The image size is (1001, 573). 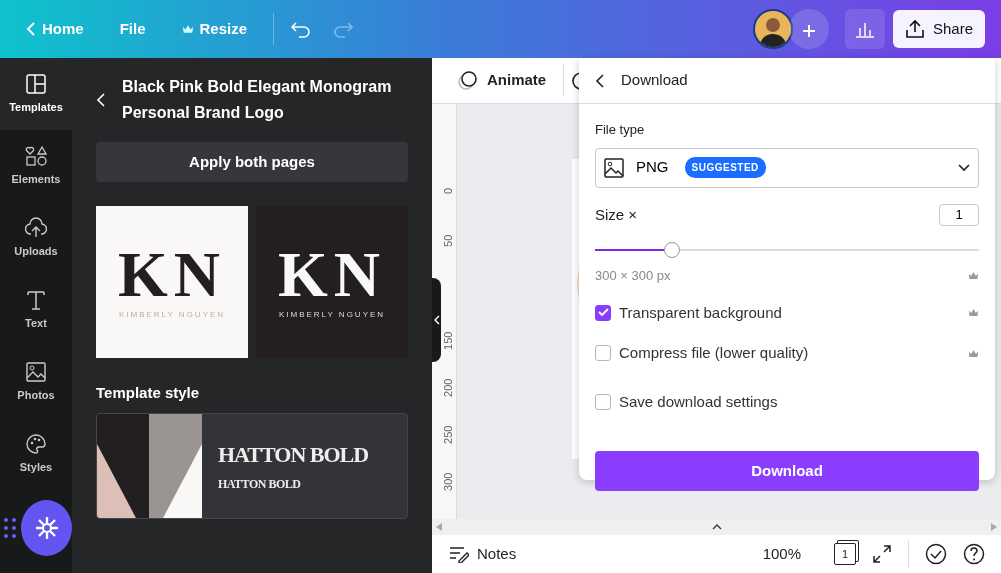 I want to click on option-label: Save download settings, so click(x=699, y=401).